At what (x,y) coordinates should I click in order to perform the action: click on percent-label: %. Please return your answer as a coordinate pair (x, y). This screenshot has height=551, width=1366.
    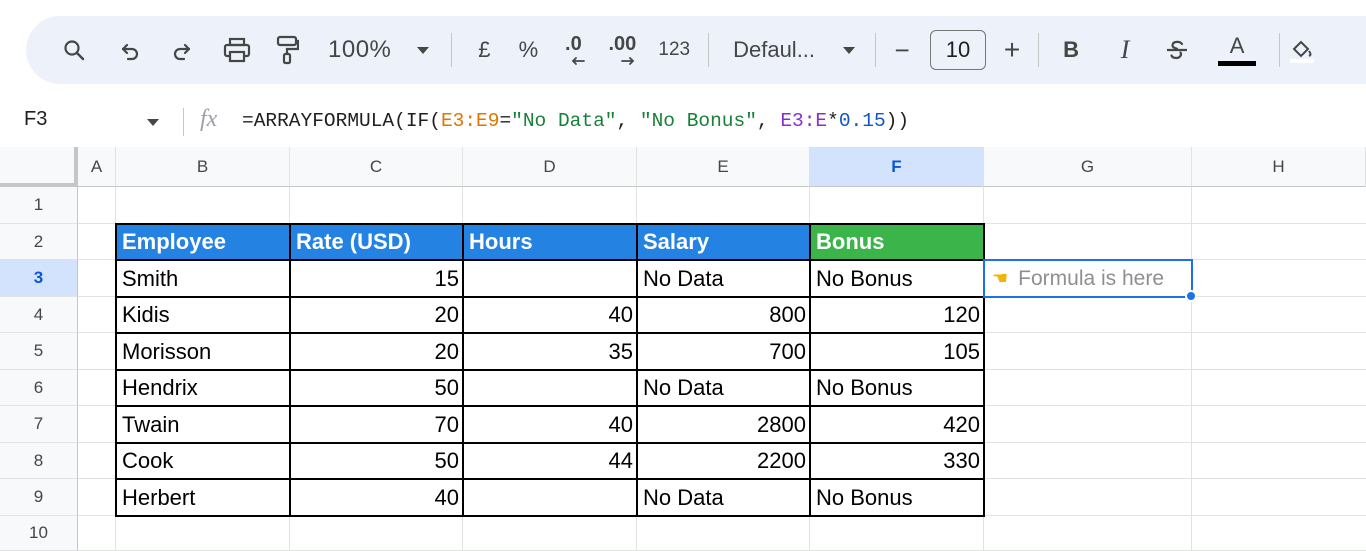
    Looking at the image, I should click on (528, 49).